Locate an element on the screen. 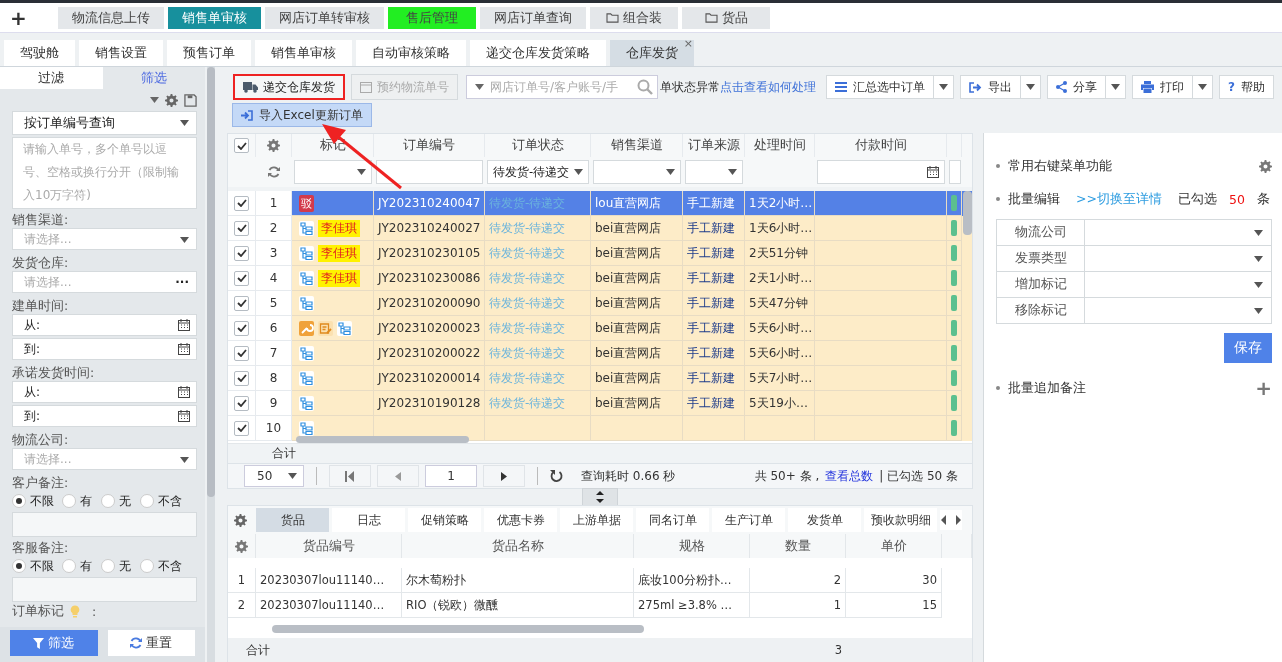 This screenshot has width=1282, height=662. column-filter-select: 待发货-待递交 is located at coordinates (538, 172).